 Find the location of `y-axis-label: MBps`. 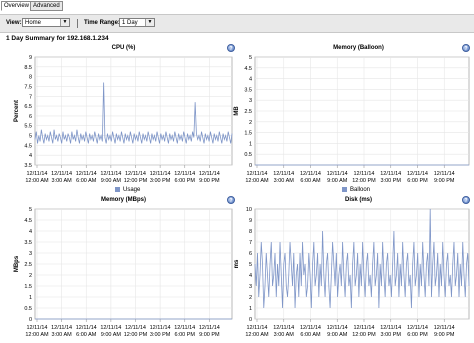

y-axis-label: MBps is located at coordinates (17, 263).